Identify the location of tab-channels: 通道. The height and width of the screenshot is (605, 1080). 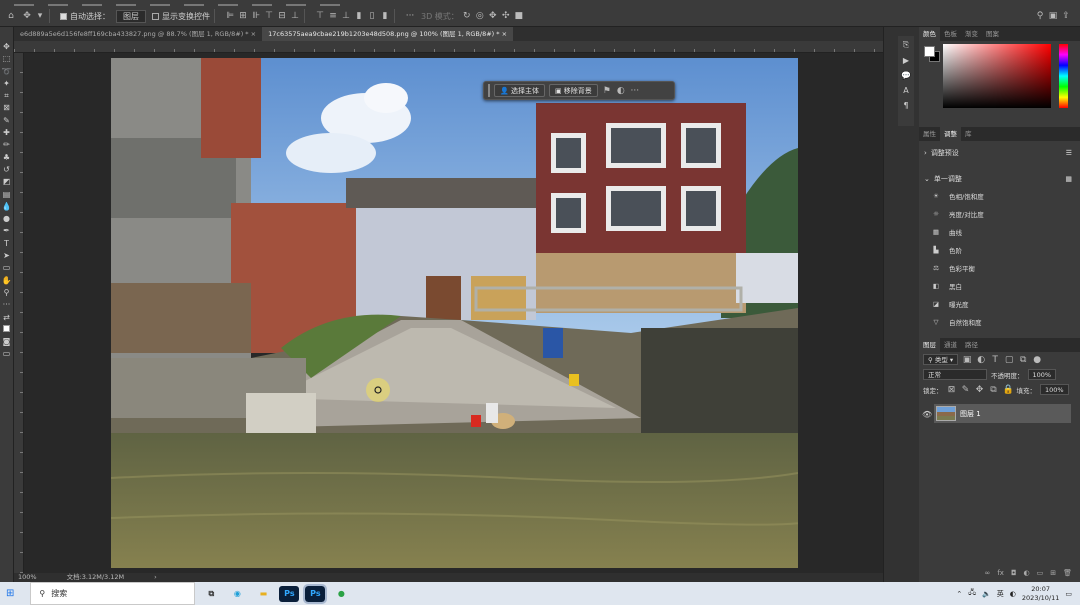
(950, 345).